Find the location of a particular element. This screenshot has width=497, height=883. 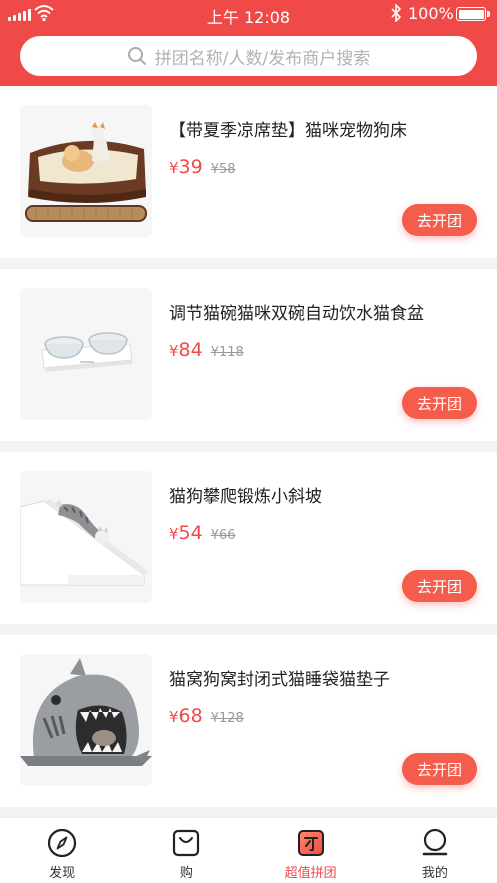

status-bar: 上午 12:08 100% is located at coordinates (248, 15).